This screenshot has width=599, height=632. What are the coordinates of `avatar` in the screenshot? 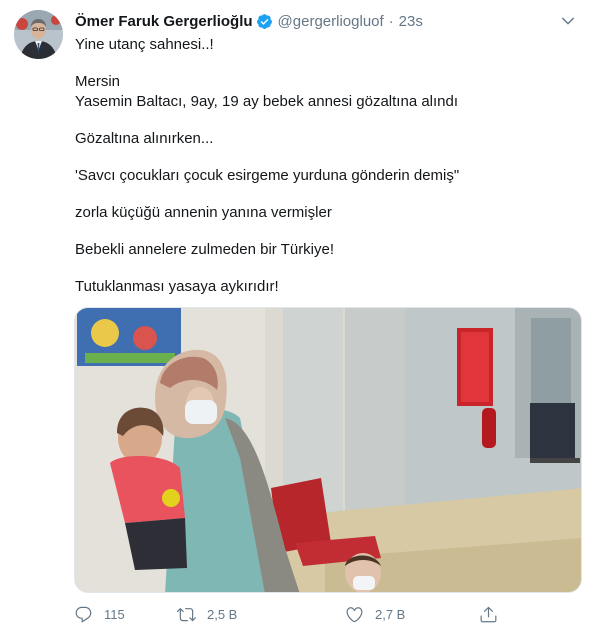 It's located at (38, 34).